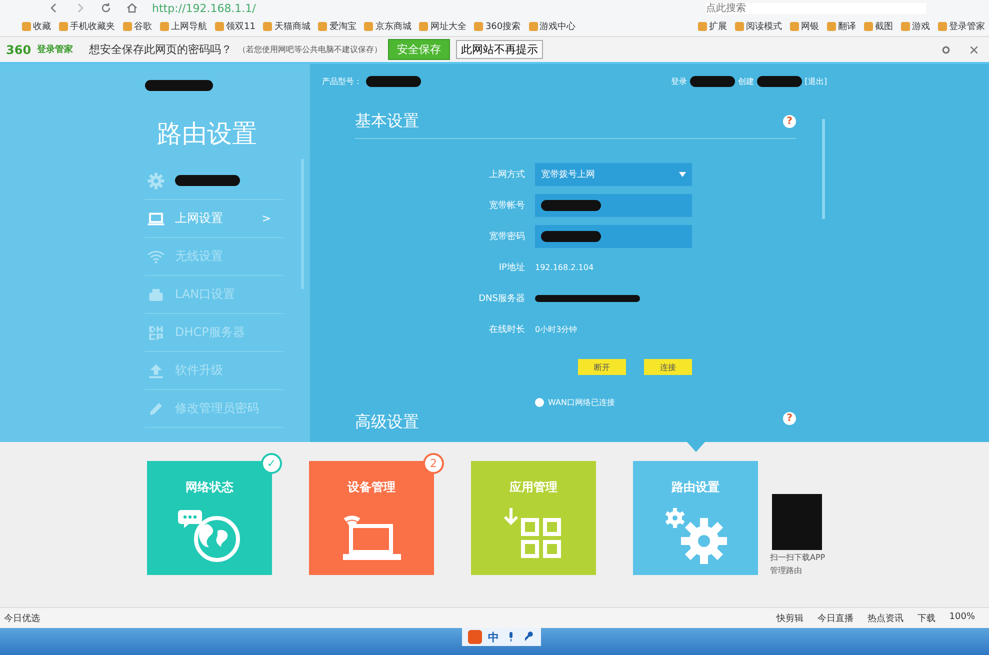  I want to click on action-button: 断开, so click(602, 367).